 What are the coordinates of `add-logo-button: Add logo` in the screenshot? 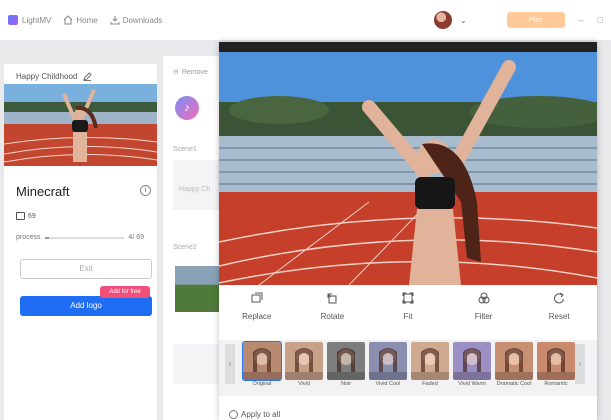 It's located at (86, 306).